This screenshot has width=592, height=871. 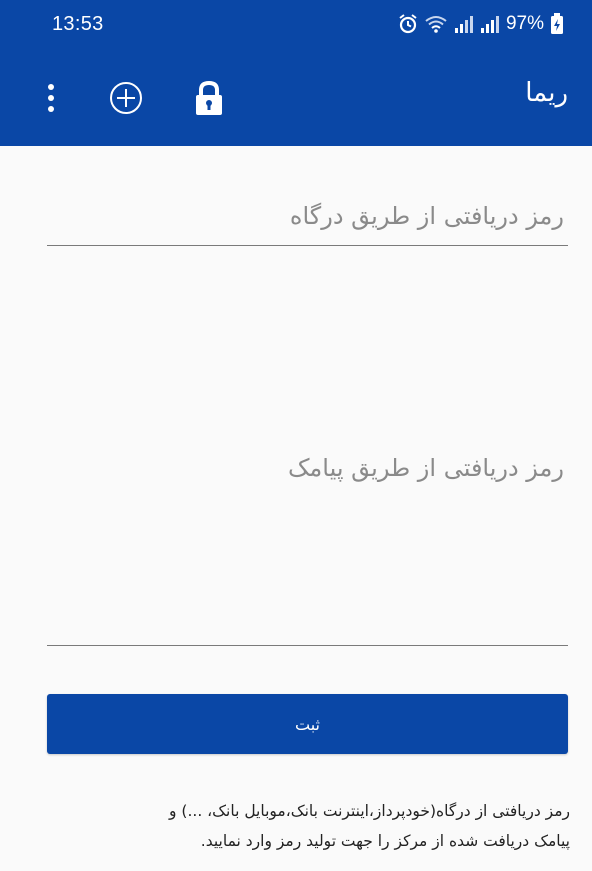 I want to click on status-bar: 13:53 97%, so click(x=296, y=25).